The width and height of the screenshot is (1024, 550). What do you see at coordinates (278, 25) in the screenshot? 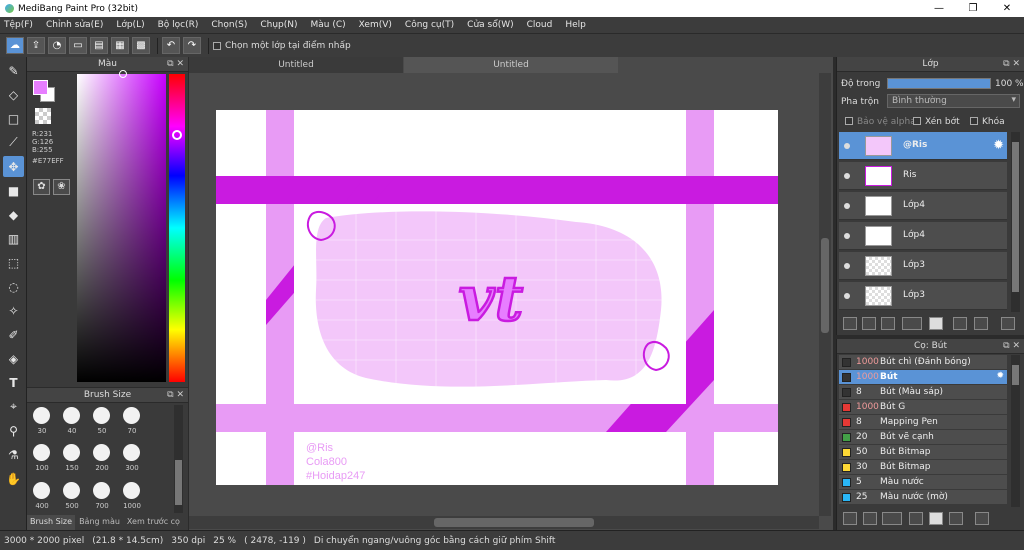
I see `menu-snap: Chụp(N)` at bounding box center [278, 25].